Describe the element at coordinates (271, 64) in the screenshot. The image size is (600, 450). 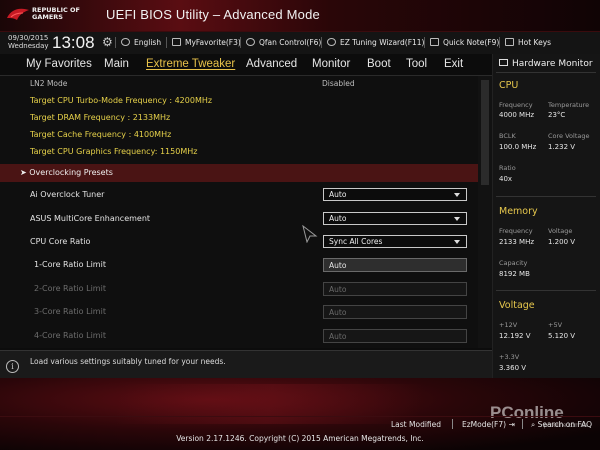
I see `tab-advanced: Advanced` at that location.